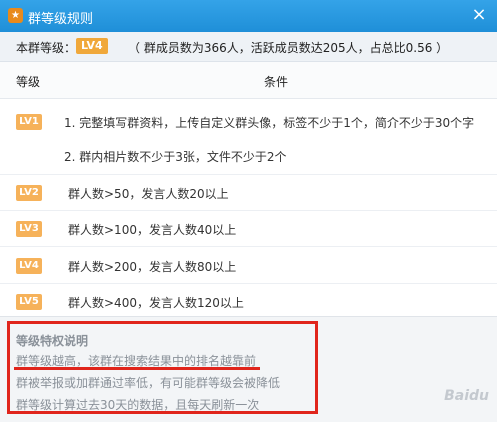 Image resolution: width=497 pixels, height=422 pixels. I want to click on current-level-badge: LV4, so click(92, 46).